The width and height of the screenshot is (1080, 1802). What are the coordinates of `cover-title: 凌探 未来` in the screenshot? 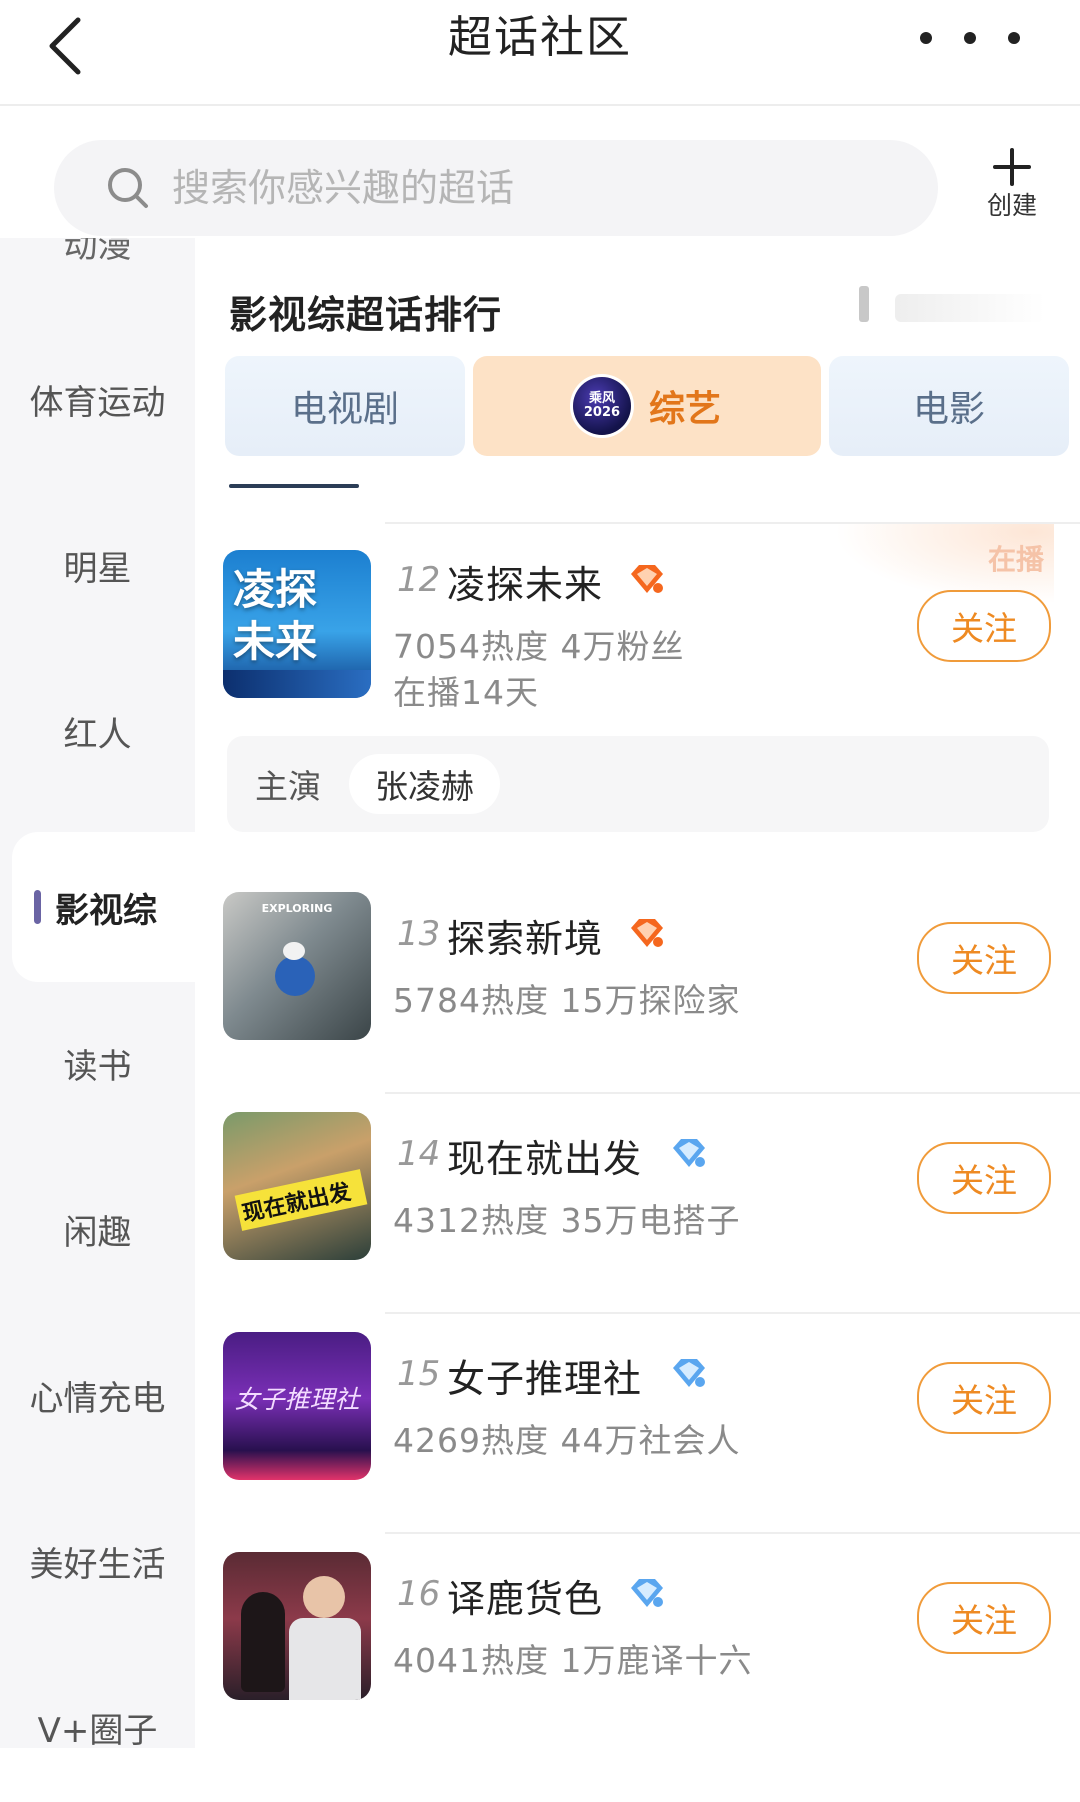 It's located at (275, 615).